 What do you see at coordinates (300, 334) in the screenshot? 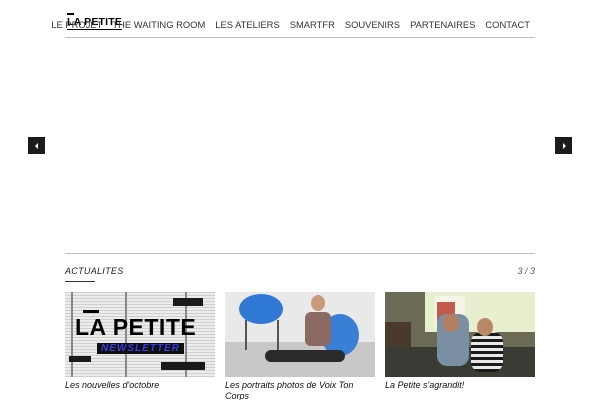
I see `news-thumbnail-portrait` at bounding box center [300, 334].